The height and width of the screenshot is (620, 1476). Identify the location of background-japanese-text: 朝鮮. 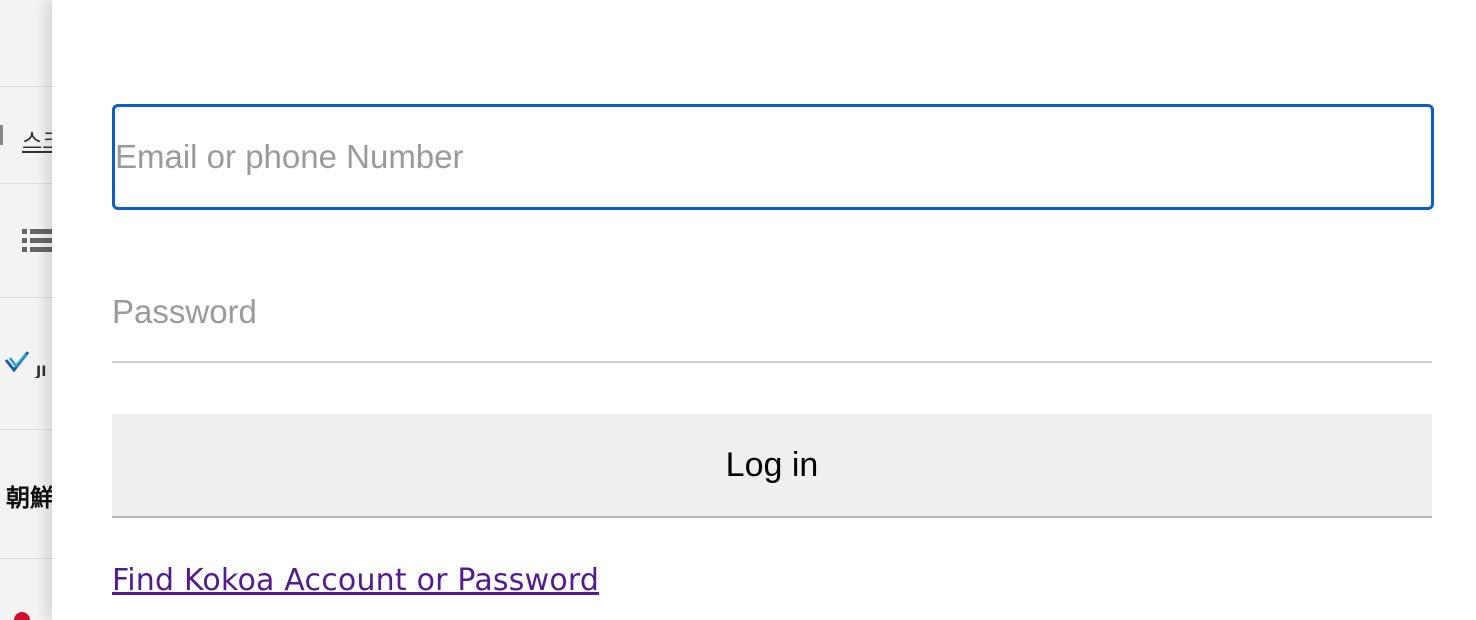
(29, 498).